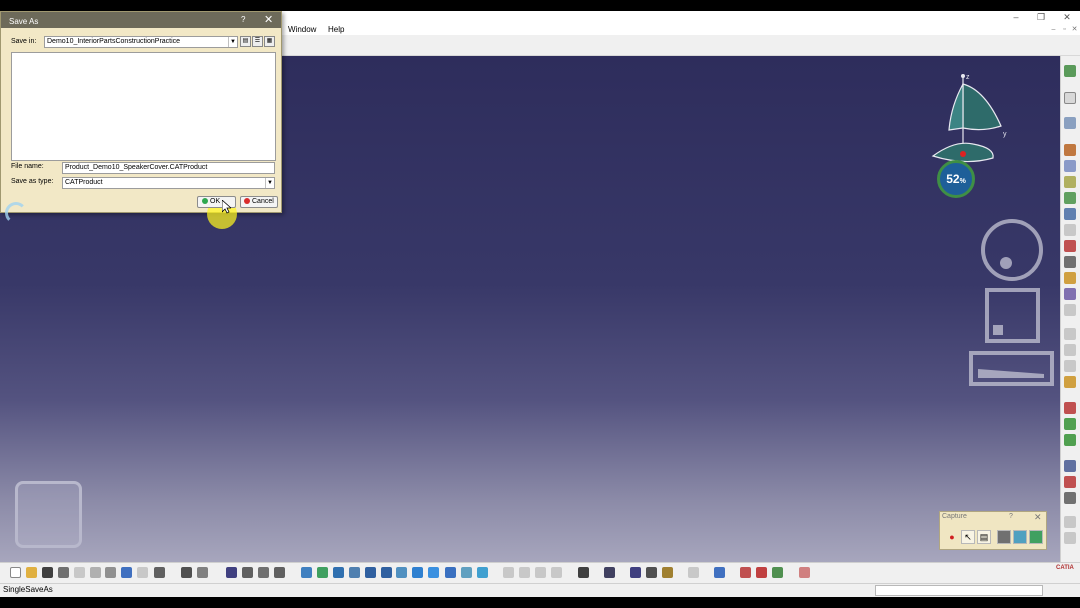 This screenshot has height=608, width=1080. Describe the element at coordinates (1011, 516) in the screenshot. I see `capture-help-button: ?` at that location.